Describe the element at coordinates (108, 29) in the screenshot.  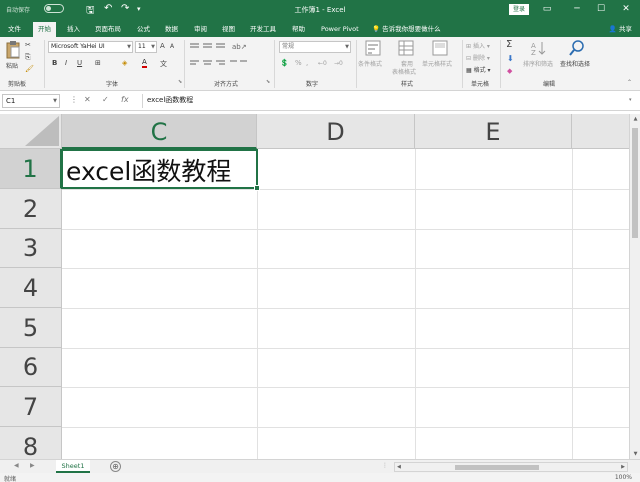
I see `tab-page-layout: 页面布局` at that location.